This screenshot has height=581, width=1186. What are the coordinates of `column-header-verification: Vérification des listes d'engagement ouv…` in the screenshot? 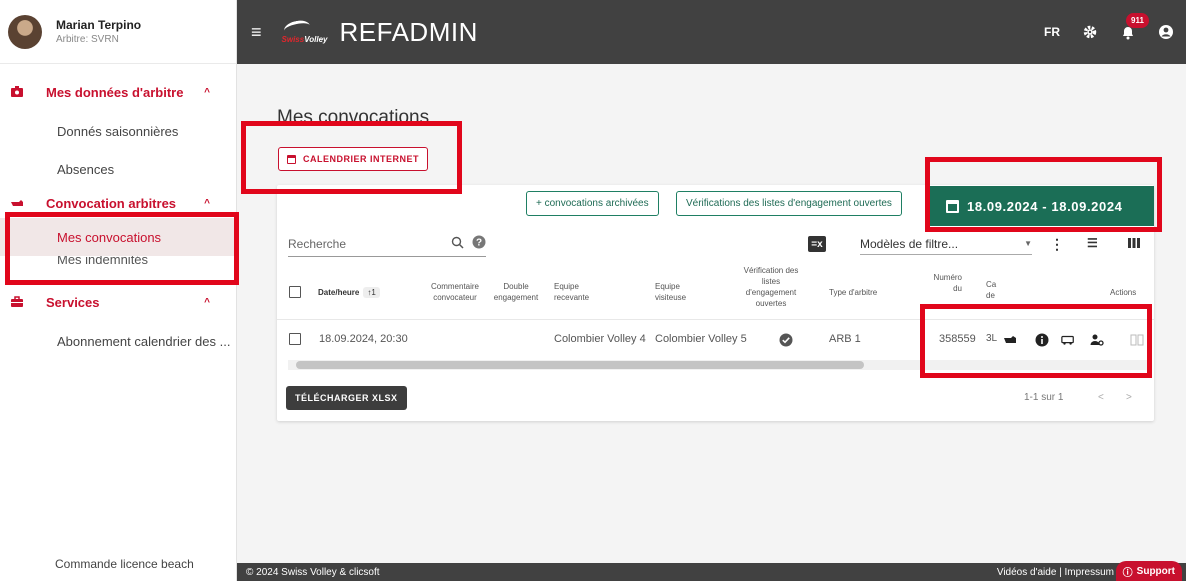 It's located at (771, 287).